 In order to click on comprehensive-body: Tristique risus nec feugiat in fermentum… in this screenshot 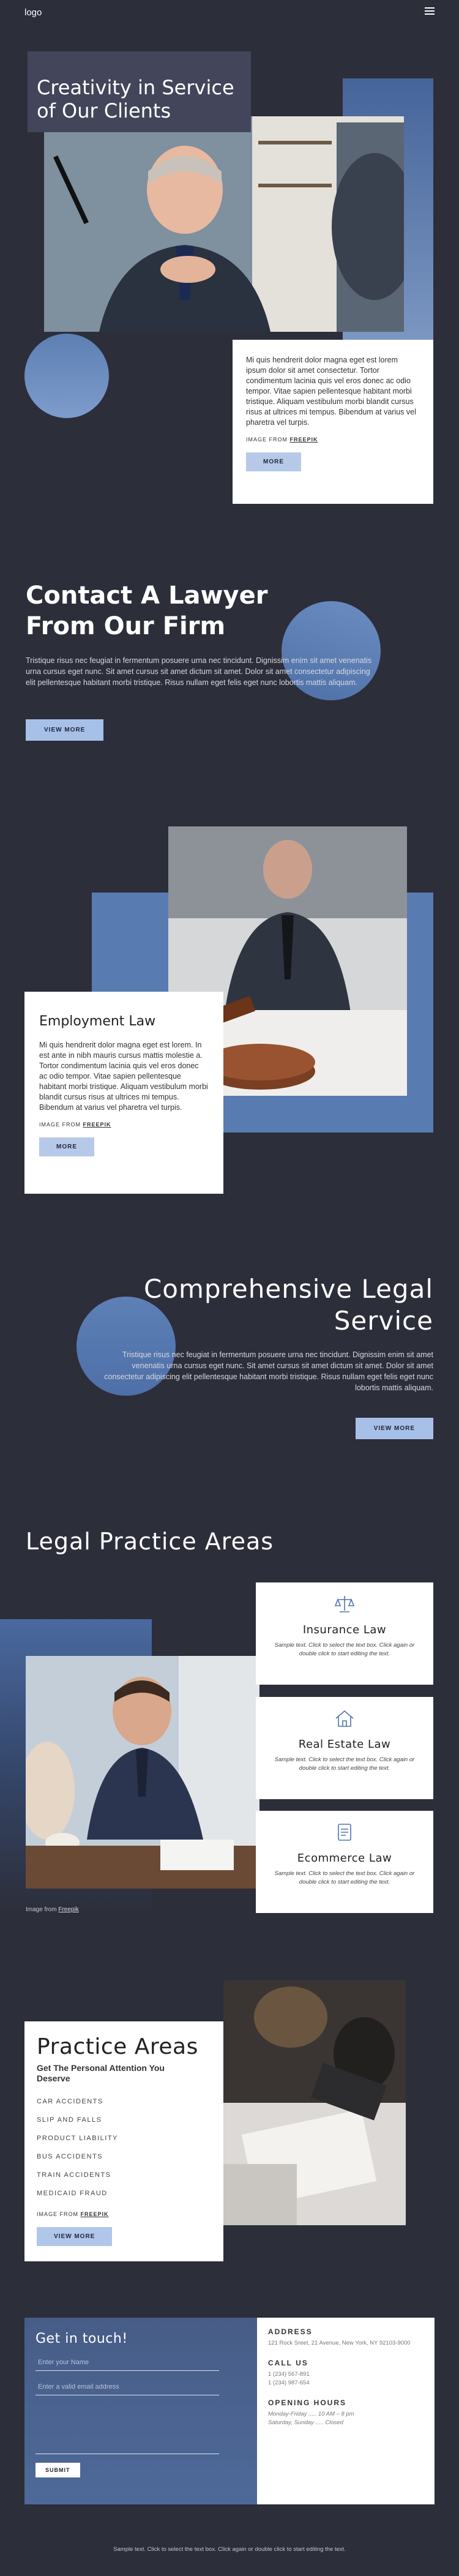, I will do `click(268, 1371)`.